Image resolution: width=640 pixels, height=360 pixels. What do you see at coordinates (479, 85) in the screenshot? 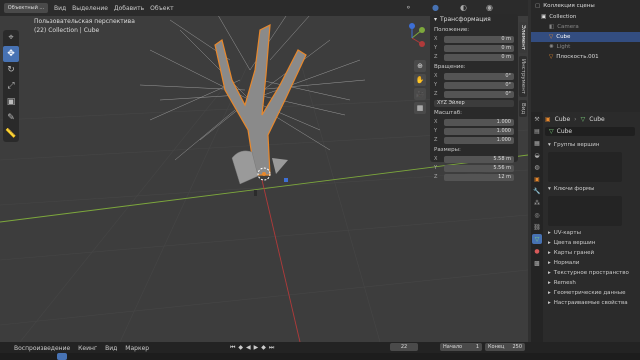
I see `rotation-y-field: 0°` at bounding box center [479, 85].